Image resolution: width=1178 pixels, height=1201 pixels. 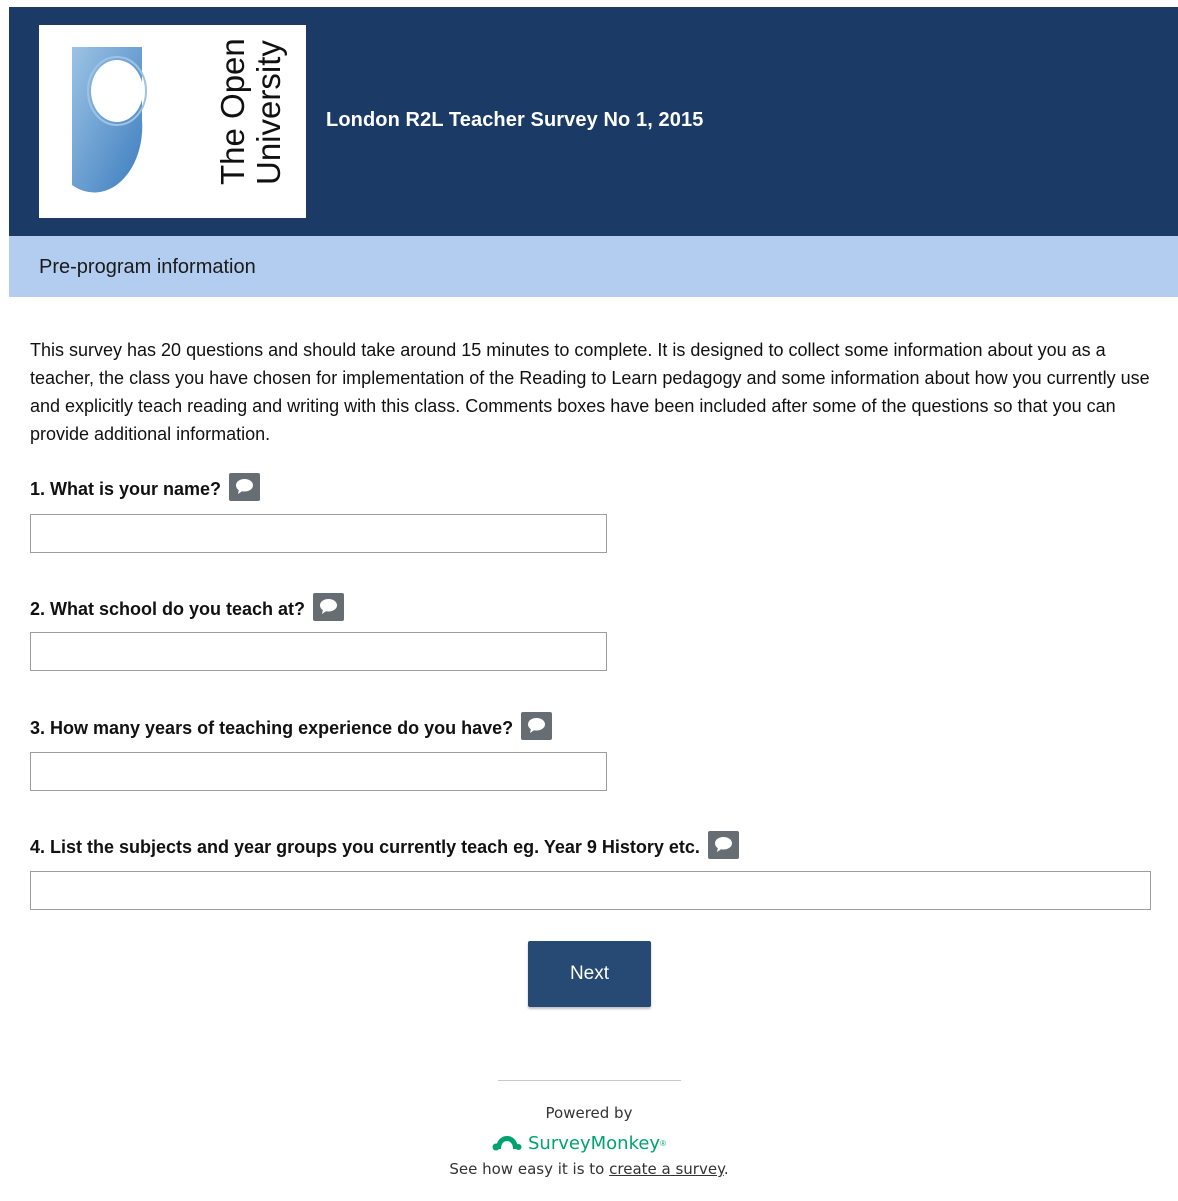 I want to click on subjects-input, so click(x=590, y=890).